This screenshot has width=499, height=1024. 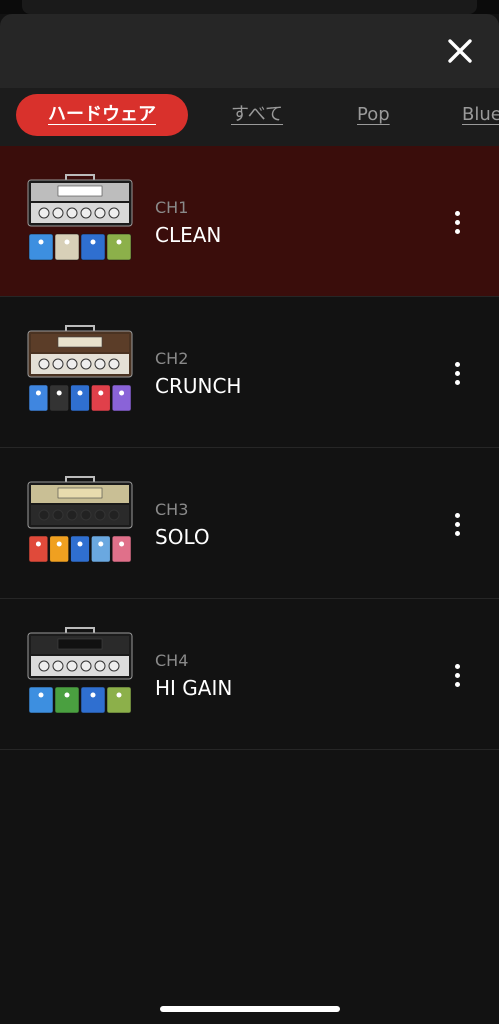 I want to click on sheet-header, so click(x=249, y=51).